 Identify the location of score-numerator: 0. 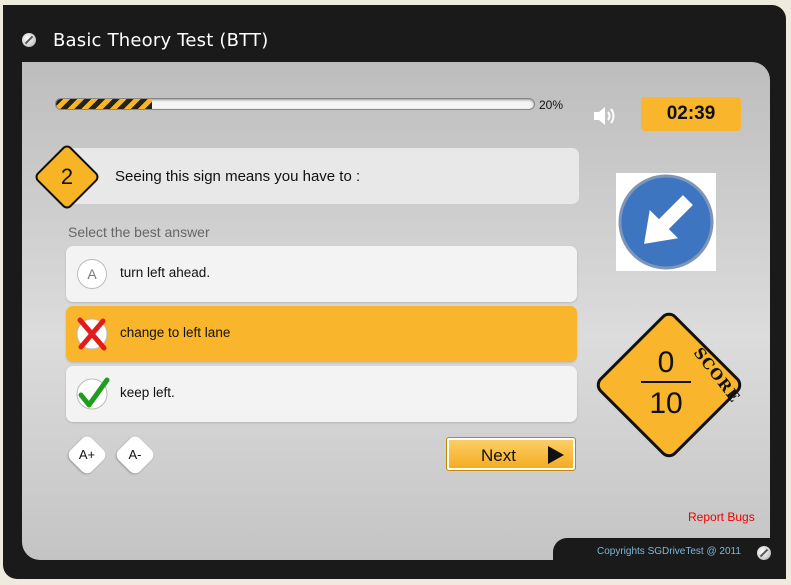
(666, 362).